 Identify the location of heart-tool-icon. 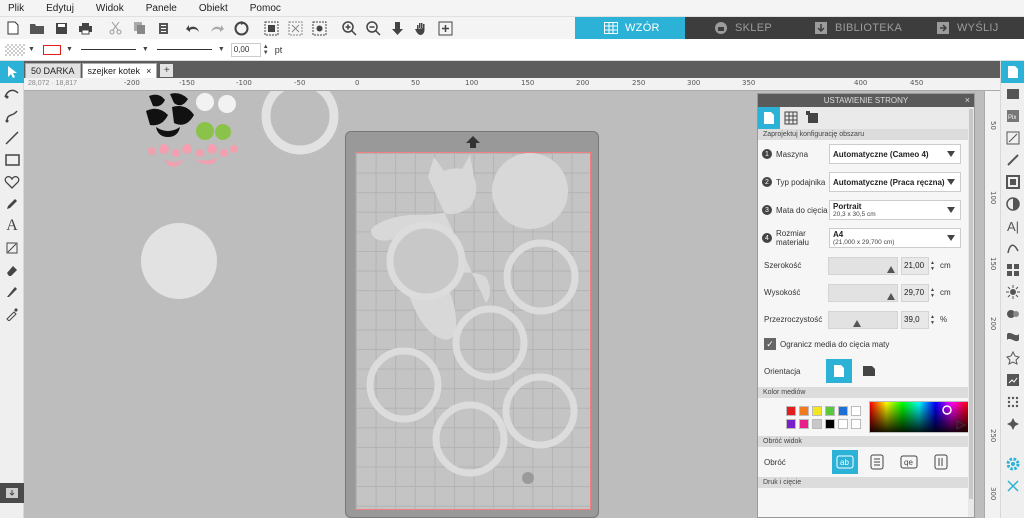
(12, 182).